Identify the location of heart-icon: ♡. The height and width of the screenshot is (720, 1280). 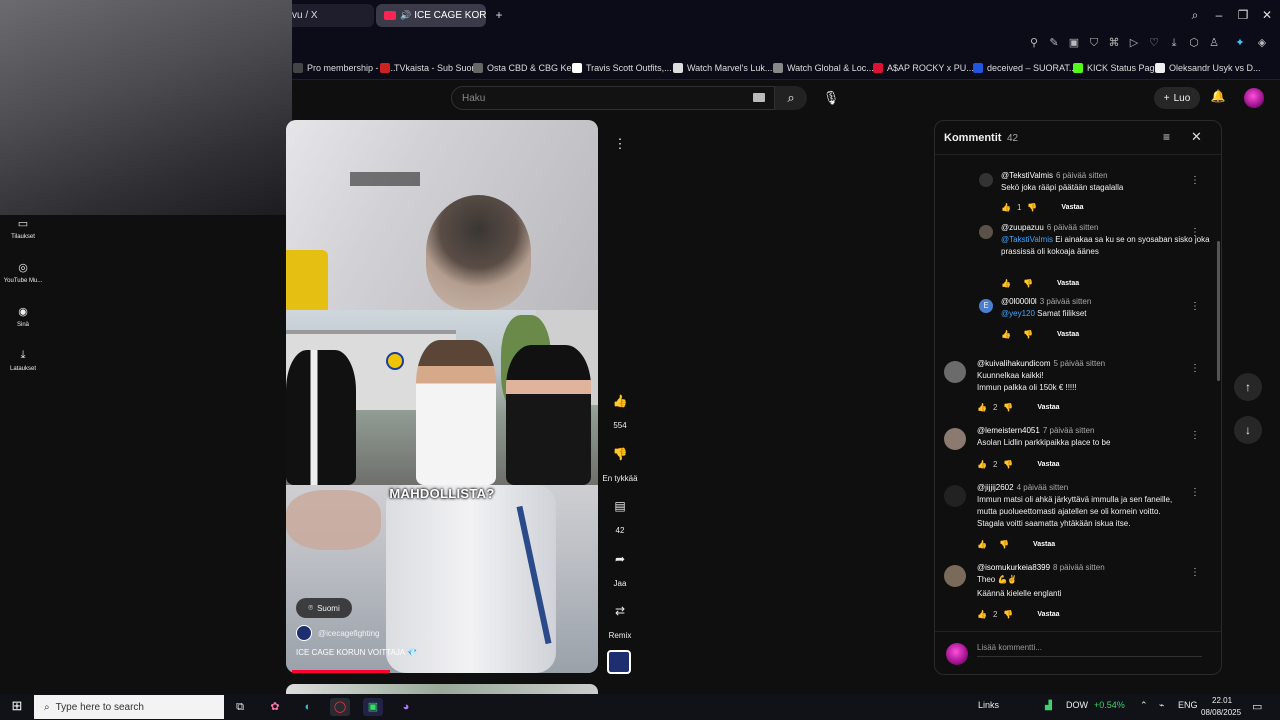
(1154, 43).